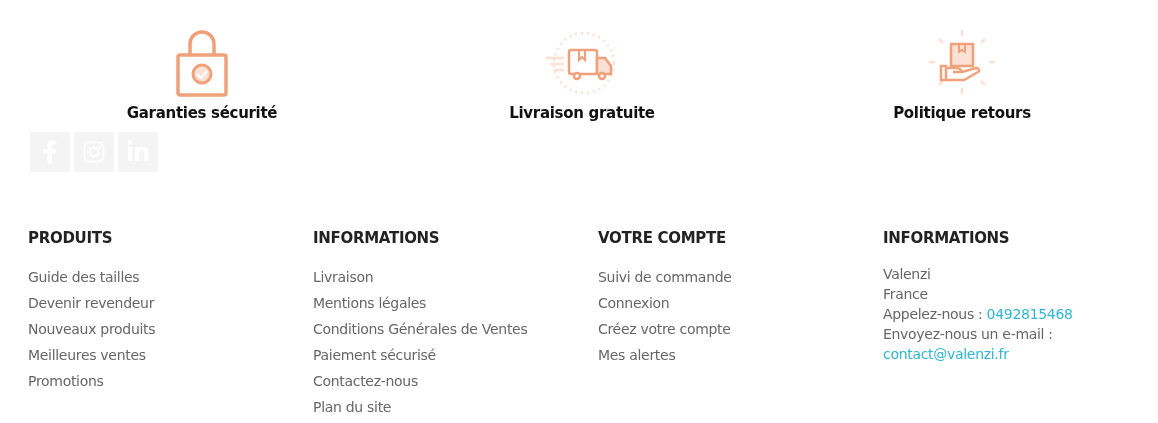  I want to click on contact-line: Valenzi, so click(907, 274).